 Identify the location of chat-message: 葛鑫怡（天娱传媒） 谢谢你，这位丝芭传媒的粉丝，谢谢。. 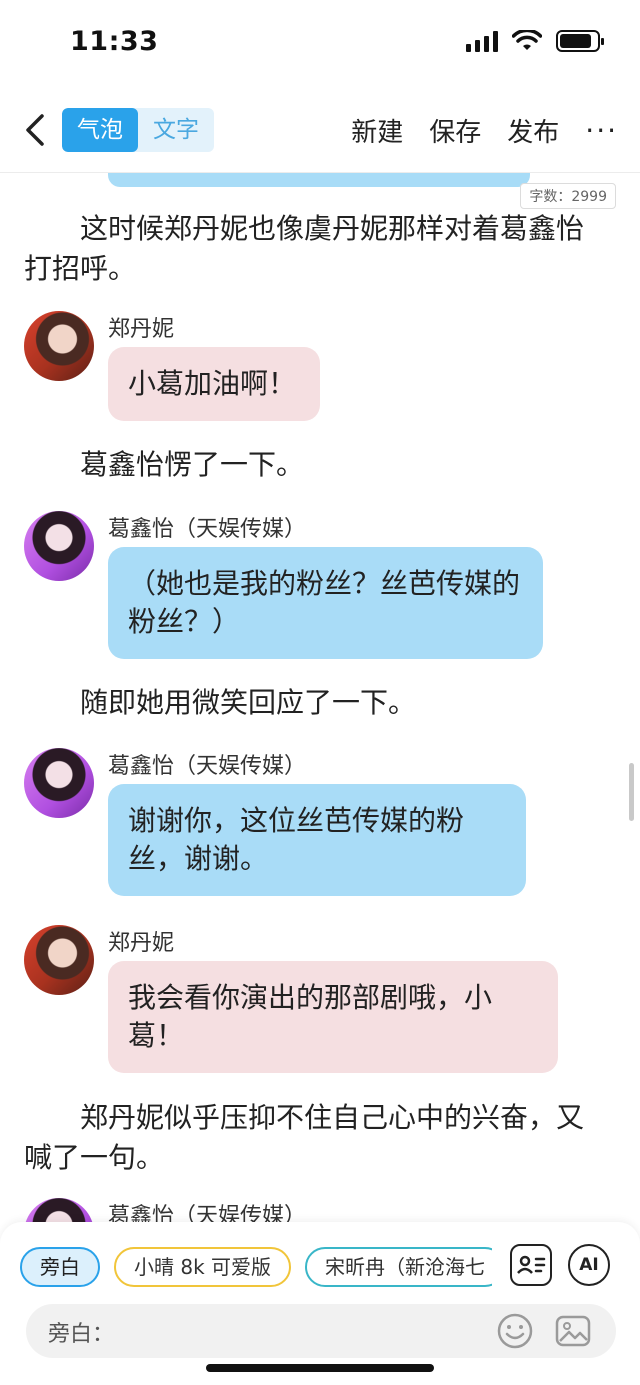
(324, 823).